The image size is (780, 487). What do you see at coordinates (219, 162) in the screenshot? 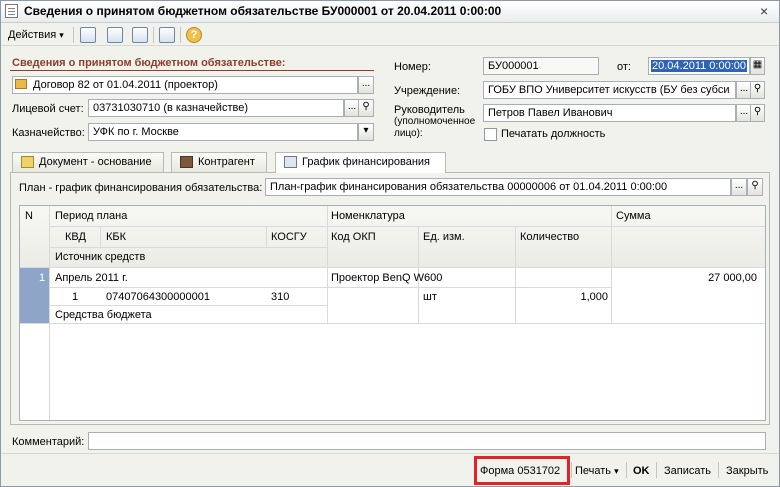
I see `tab-counterparty: Контрагент` at bounding box center [219, 162].